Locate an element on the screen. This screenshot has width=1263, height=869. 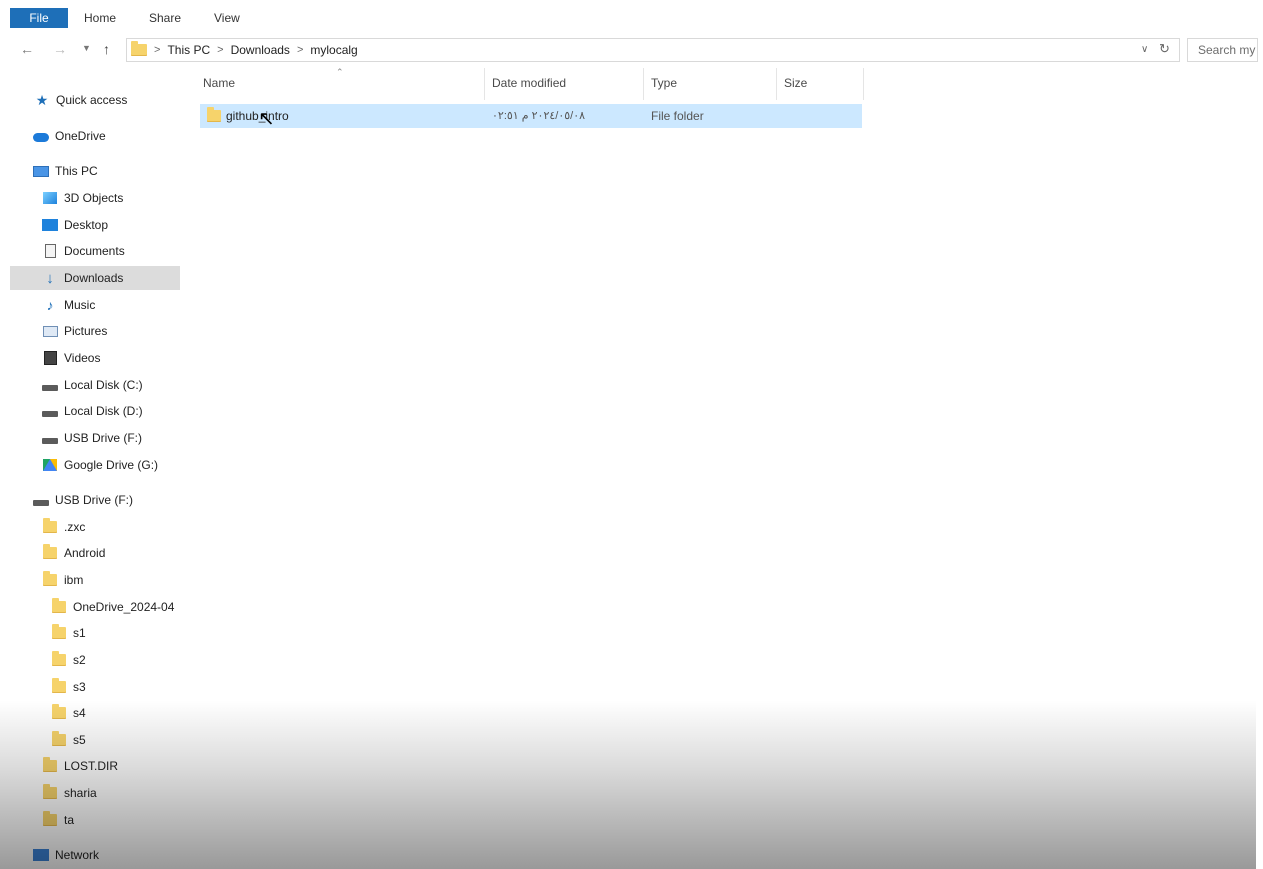
nav-this-pc: This PC is located at coordinates (118, 171).